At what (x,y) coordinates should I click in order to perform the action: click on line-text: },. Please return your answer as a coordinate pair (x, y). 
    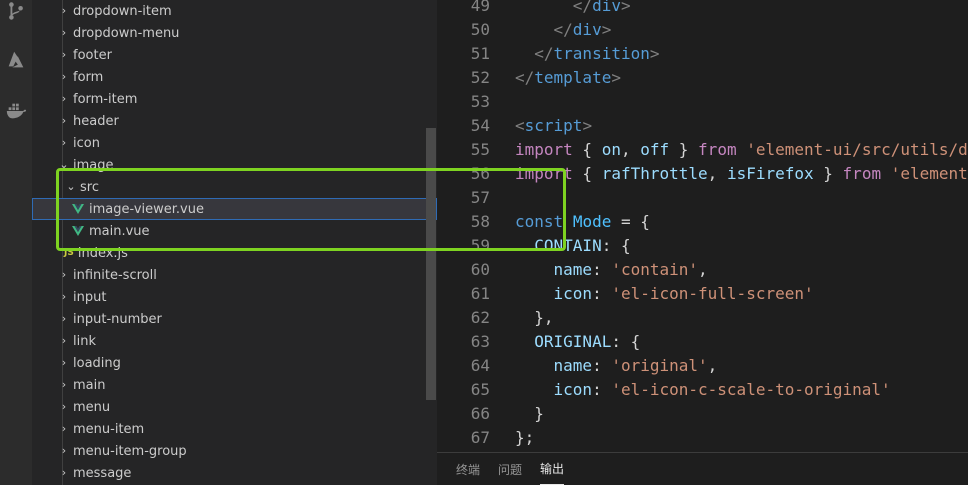
    Looking at the image, I should click on (534, 317).